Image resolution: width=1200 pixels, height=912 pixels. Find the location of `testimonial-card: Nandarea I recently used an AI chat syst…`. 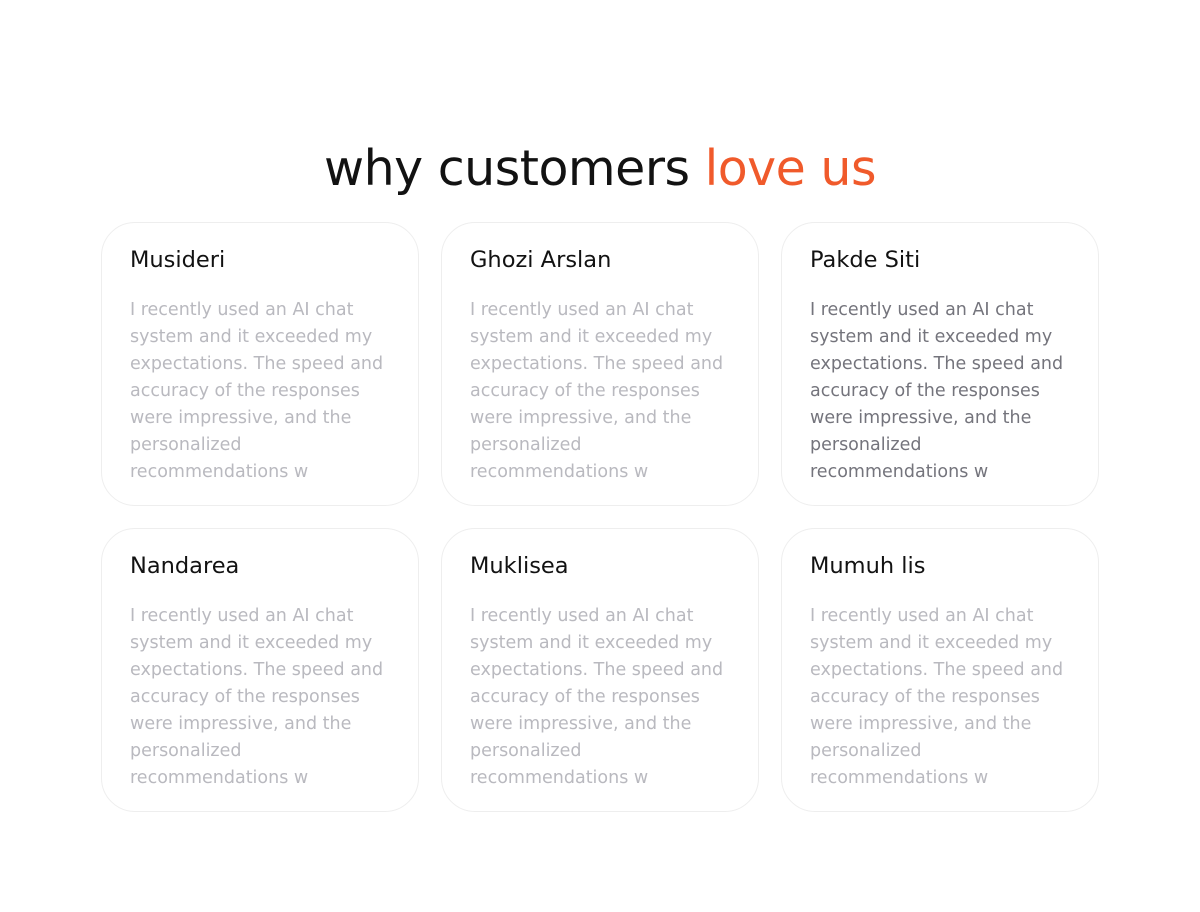

testimonial-card: Nandarea I recently used an AI chat syst… is located at coordinates (260, 670).